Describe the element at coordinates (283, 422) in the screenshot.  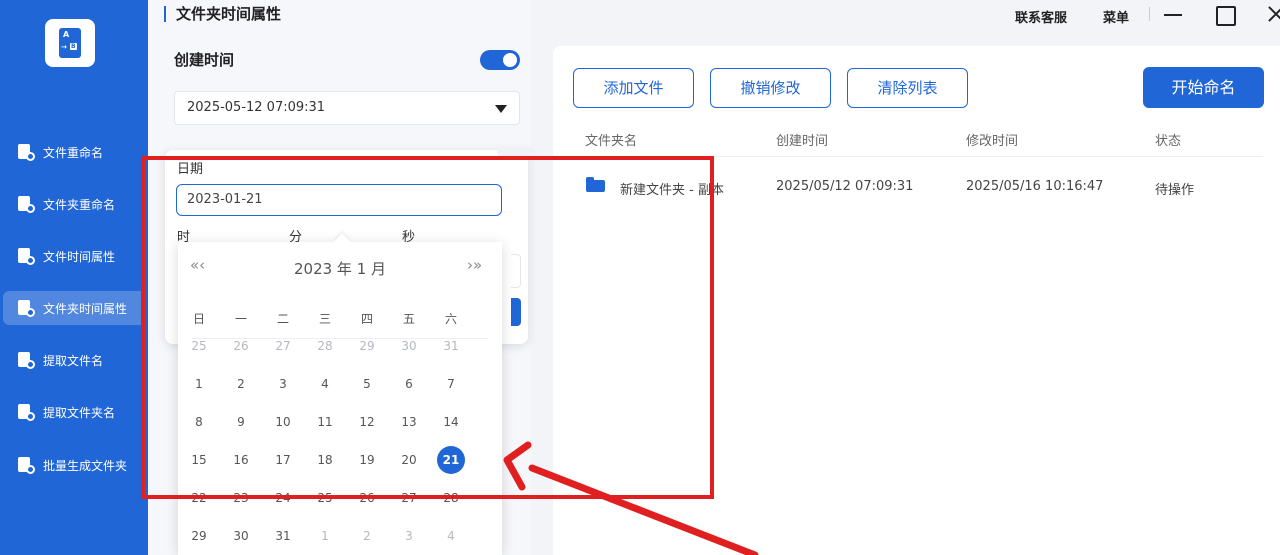
I see `calendar-day: 10` at that location.